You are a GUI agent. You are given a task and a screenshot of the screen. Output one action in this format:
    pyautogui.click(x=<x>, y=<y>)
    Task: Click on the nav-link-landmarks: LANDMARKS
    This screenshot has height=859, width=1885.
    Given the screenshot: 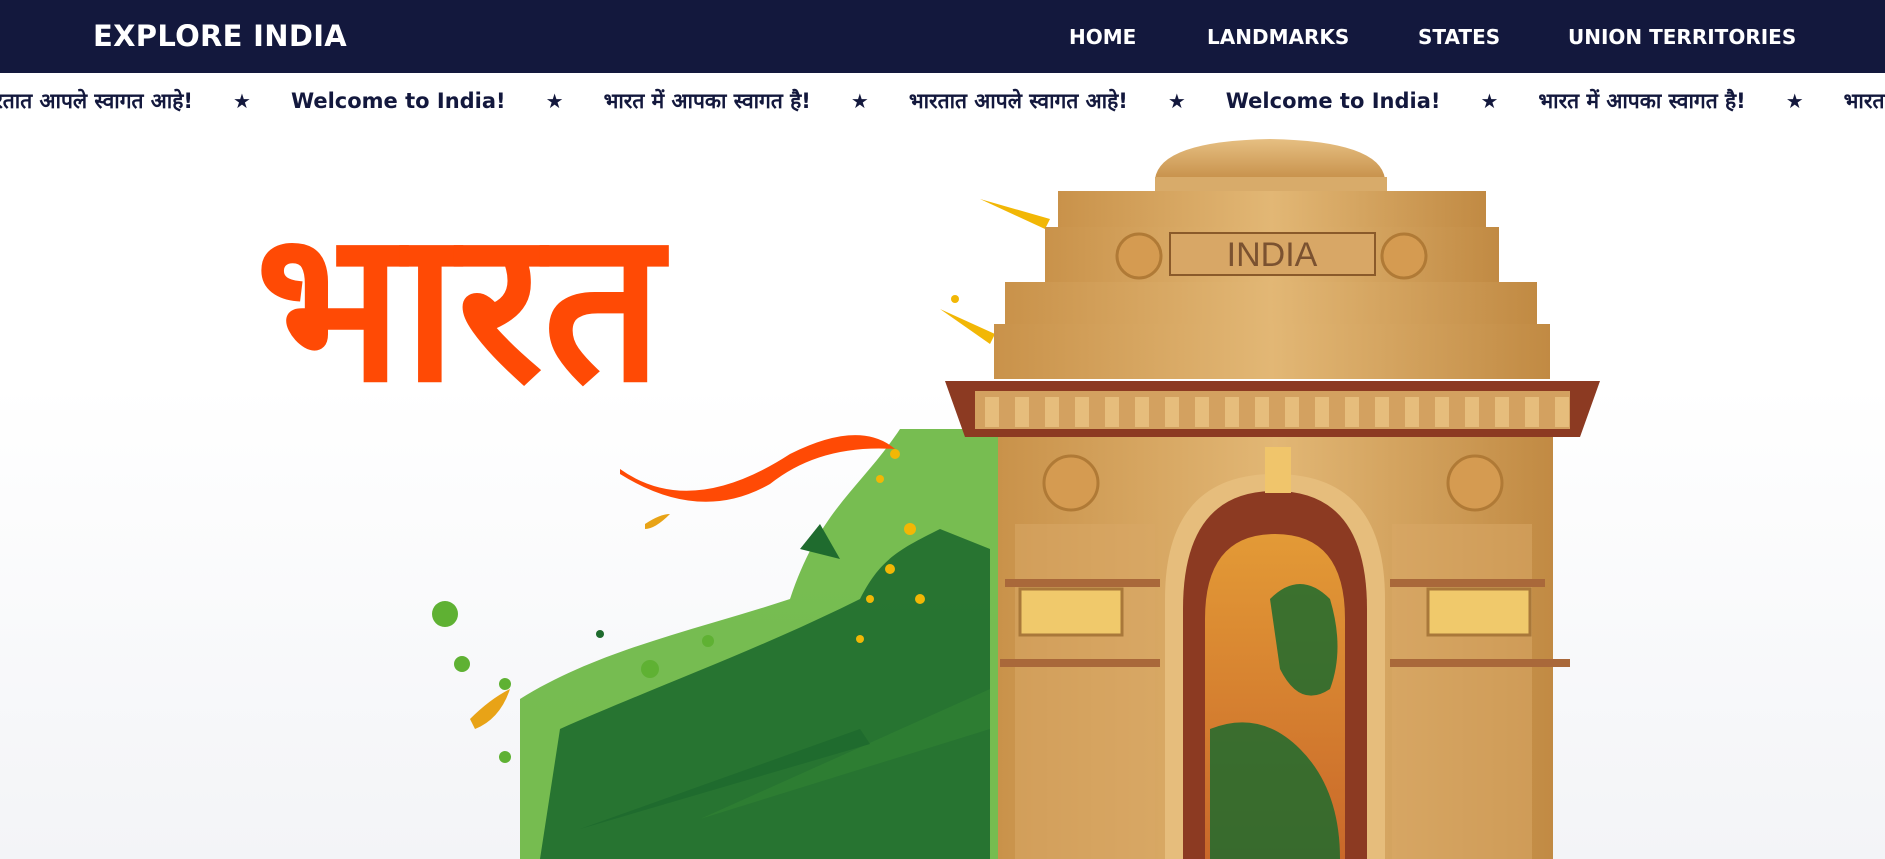 What is the action you would take?
    pyautogui.click(x=1278, y=37)
    